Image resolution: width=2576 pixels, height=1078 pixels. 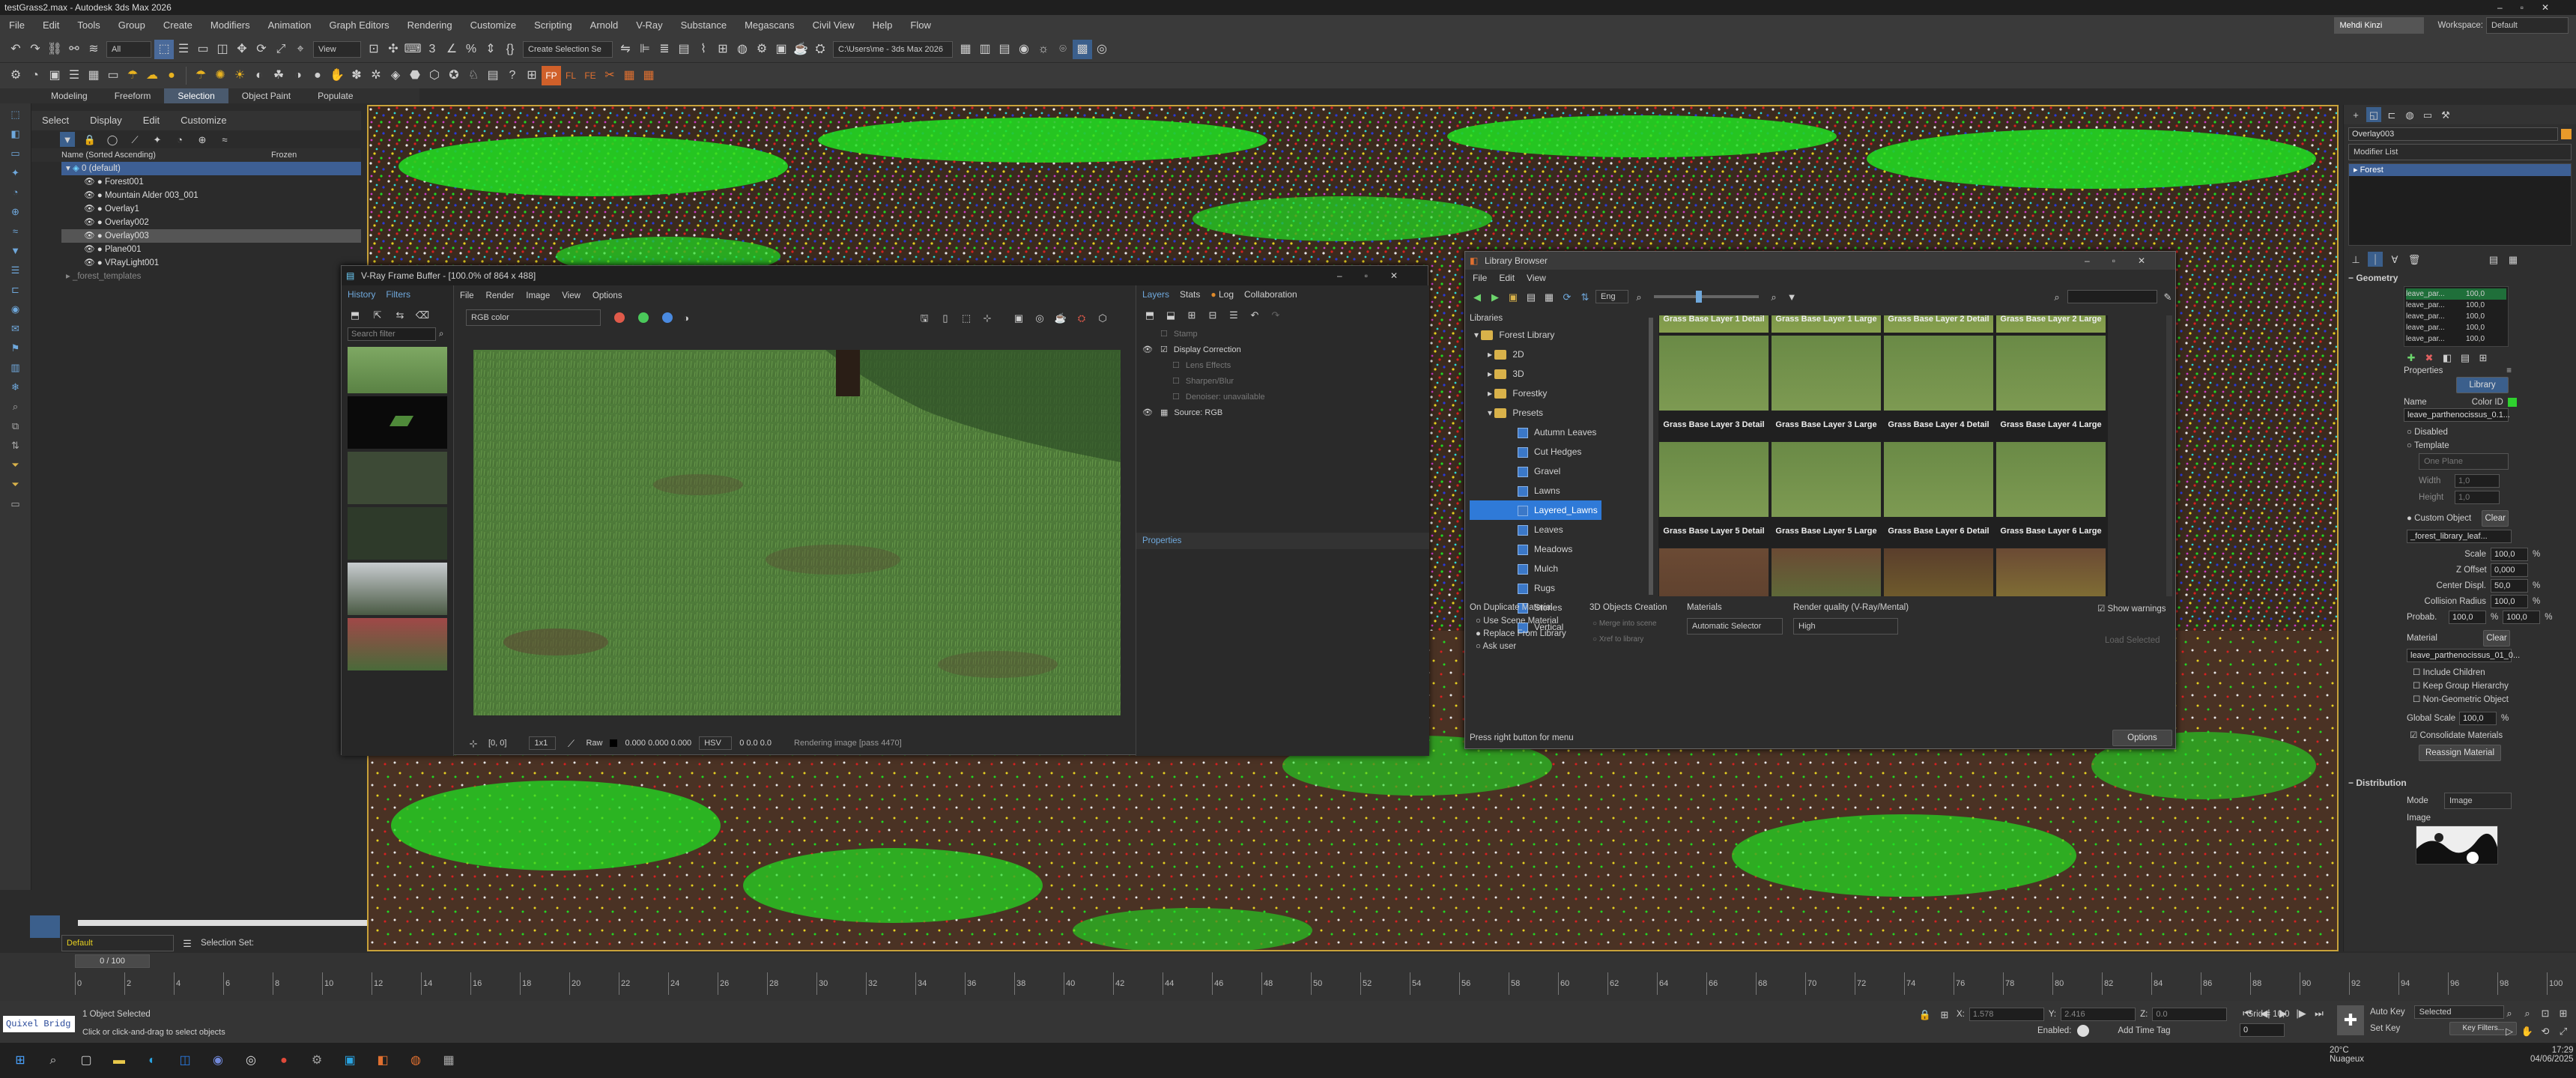 What do you see at coordinates (15, 367) in the screenshot?
I see `container-icon: ▥` at bounding box center [15, 367].